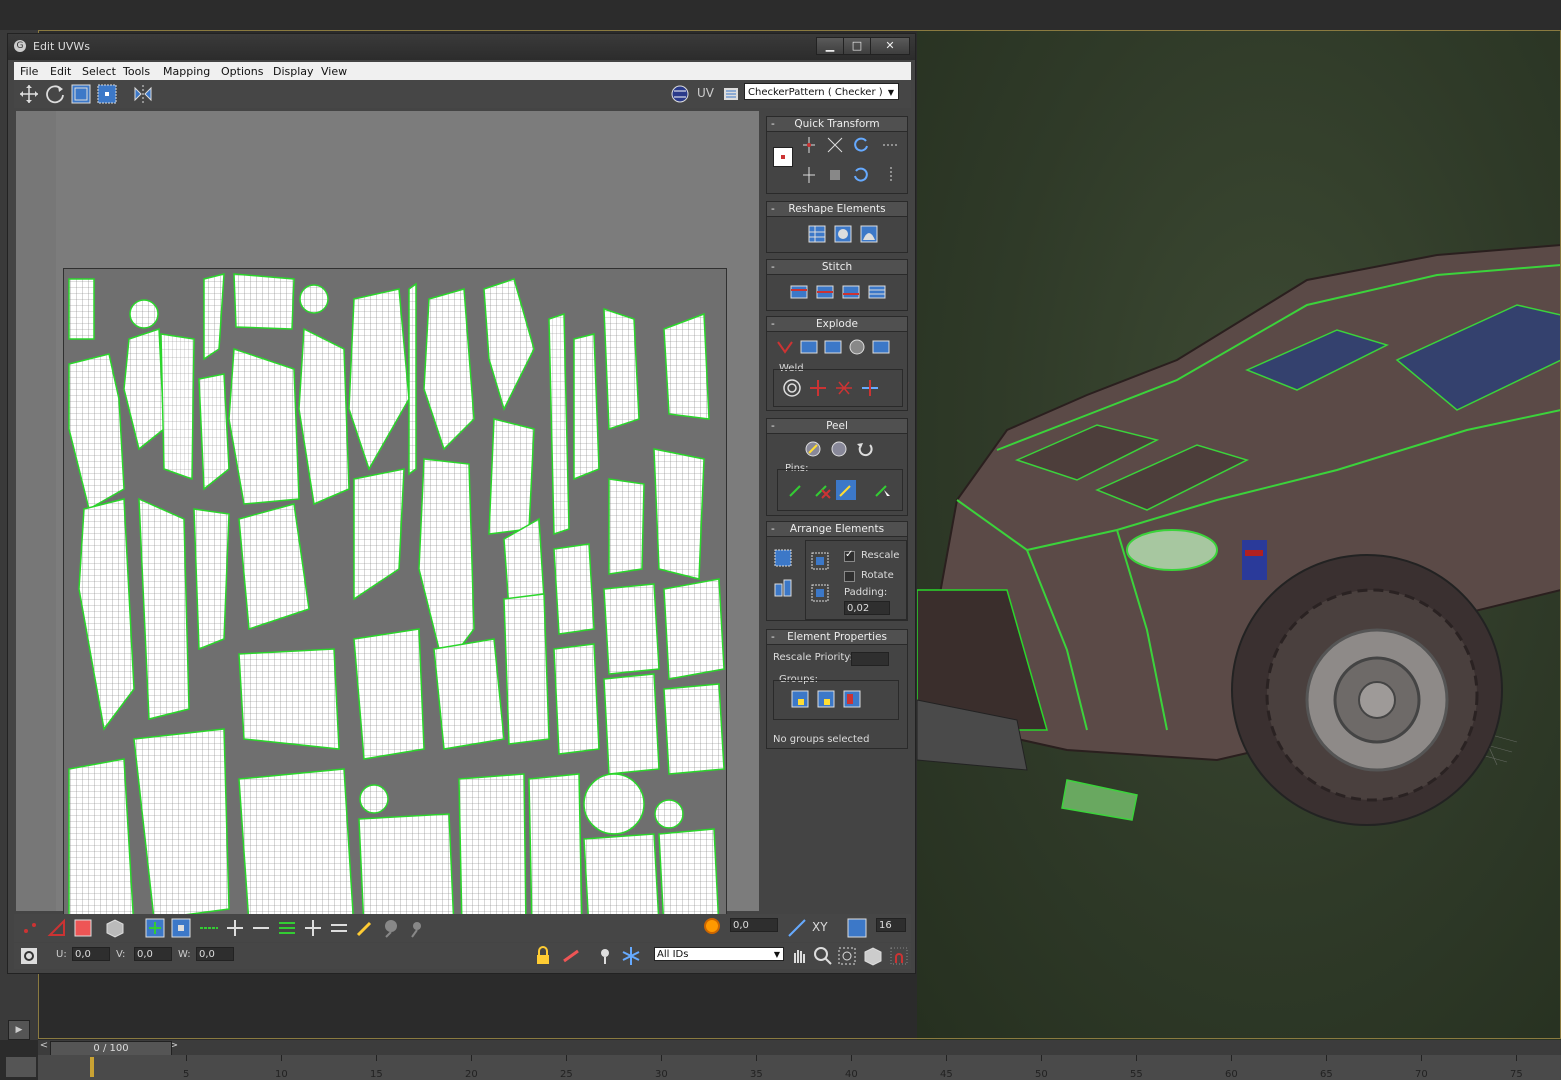  I want to click on rescale-checkbox: ✓, so click(849, 555).